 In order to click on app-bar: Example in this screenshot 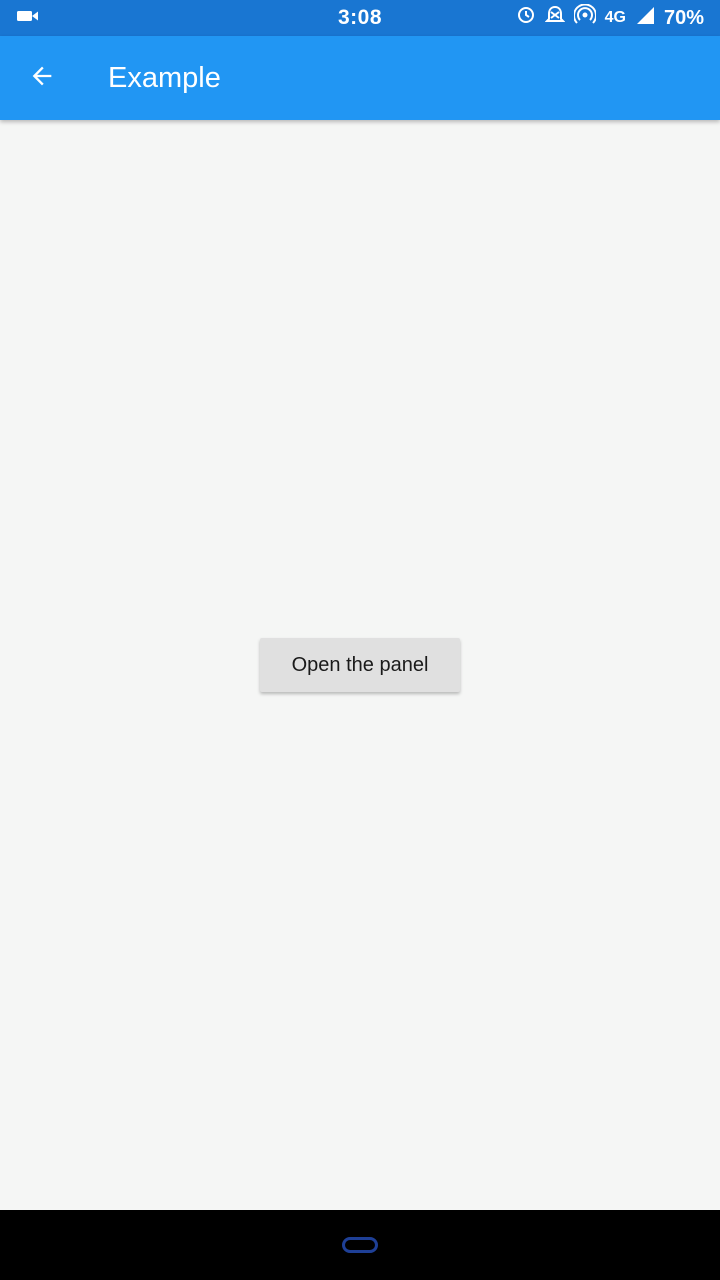, I will do `click(360, 78)`.